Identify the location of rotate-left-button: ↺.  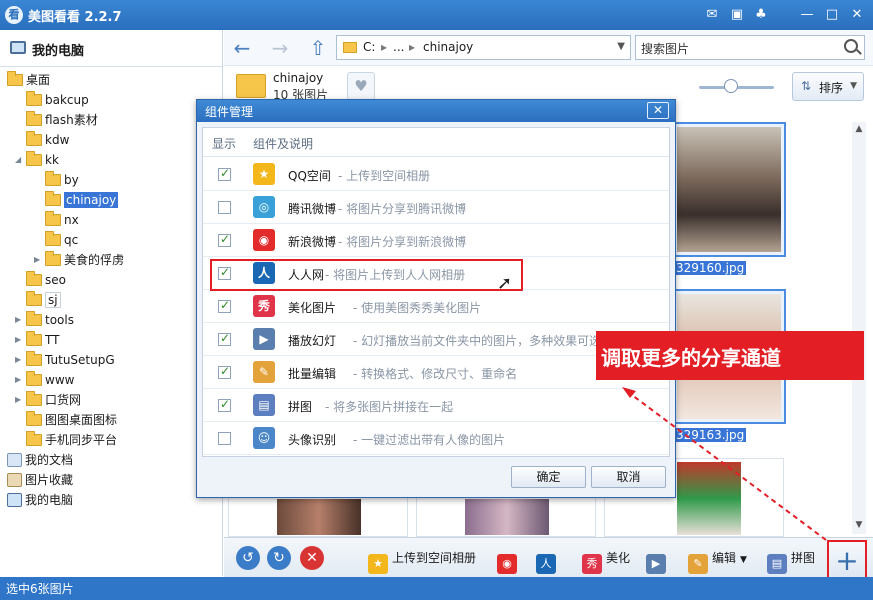
(248, 558).